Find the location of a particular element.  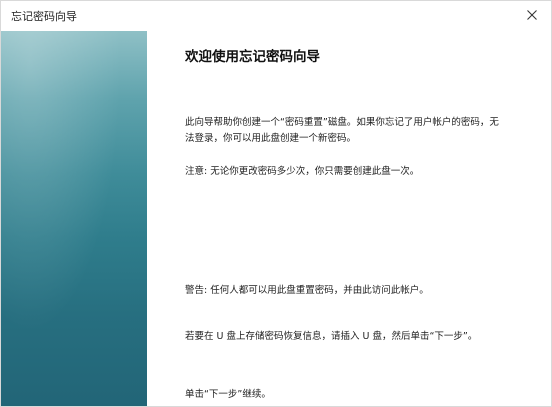

note-text: 注意: 无论你更改密码多少次，你只需要创建此盘一次。 is located at coordinates (302, 171).